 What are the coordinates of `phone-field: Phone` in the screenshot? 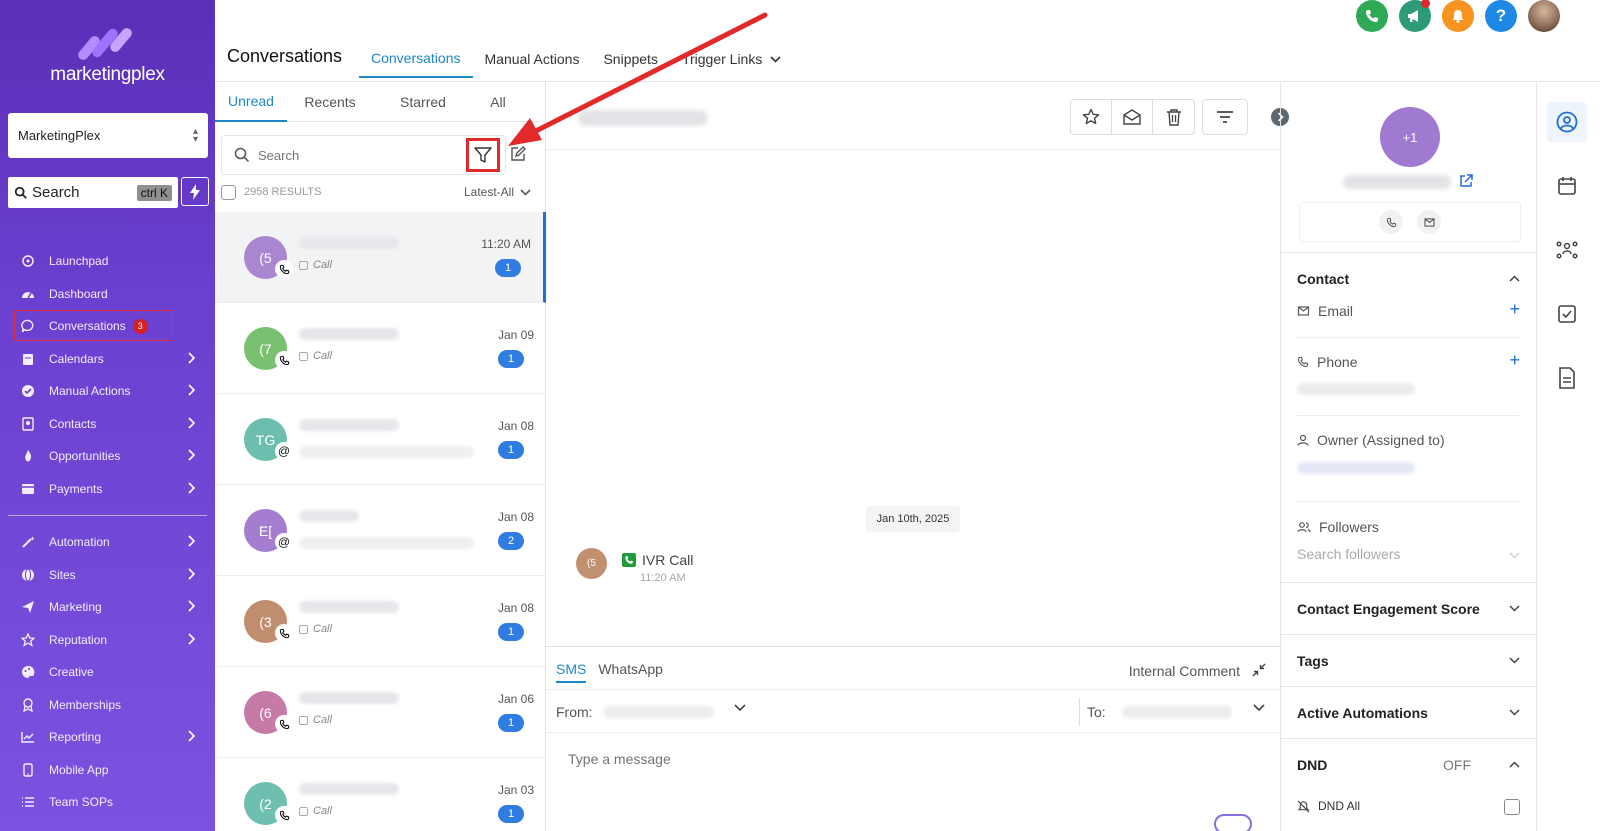 It's located at (1327, 362).